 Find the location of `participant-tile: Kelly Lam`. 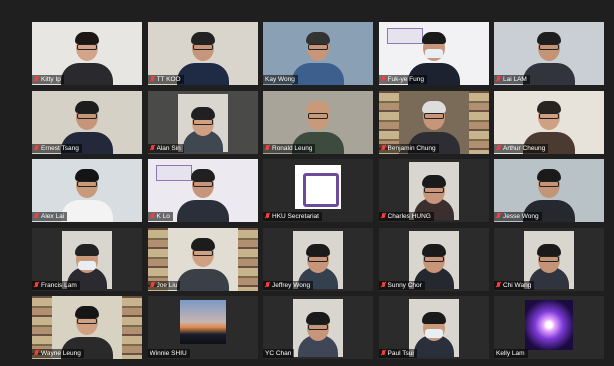

participant-tile: Kelly Lam is located at coordinates (549, 327).